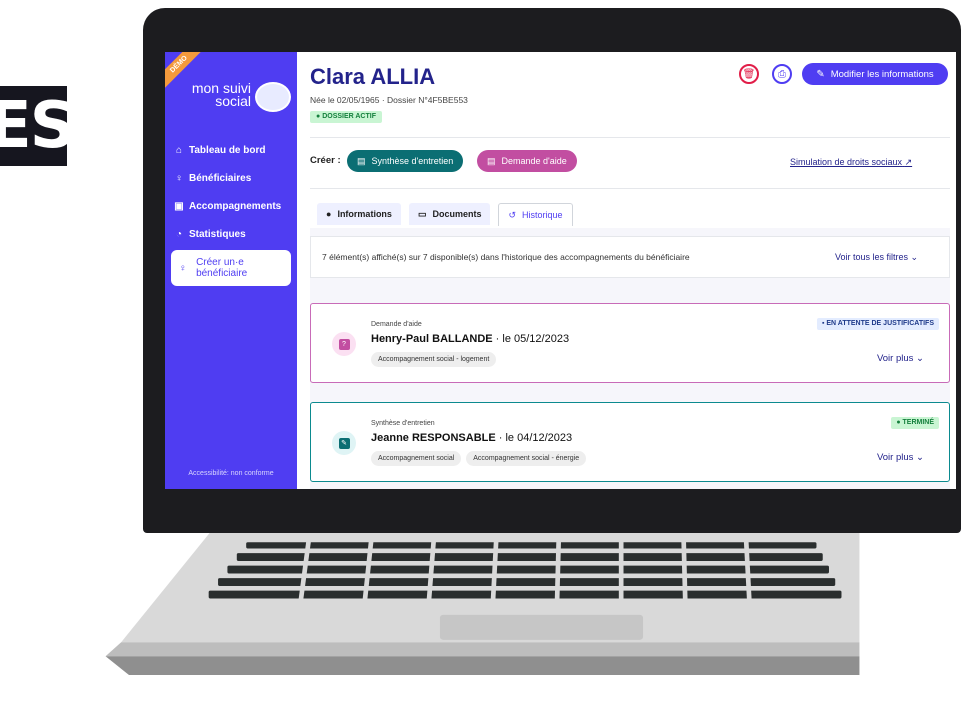 Image resolution: width=965 pixels, height=717 pixels. I want to click on create-bar-label: Créer :, so click(325, 160).